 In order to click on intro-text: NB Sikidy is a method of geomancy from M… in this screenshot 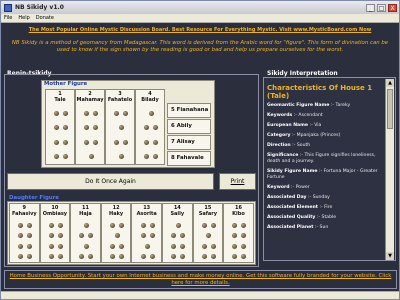, I will do `click(200, 46)`.